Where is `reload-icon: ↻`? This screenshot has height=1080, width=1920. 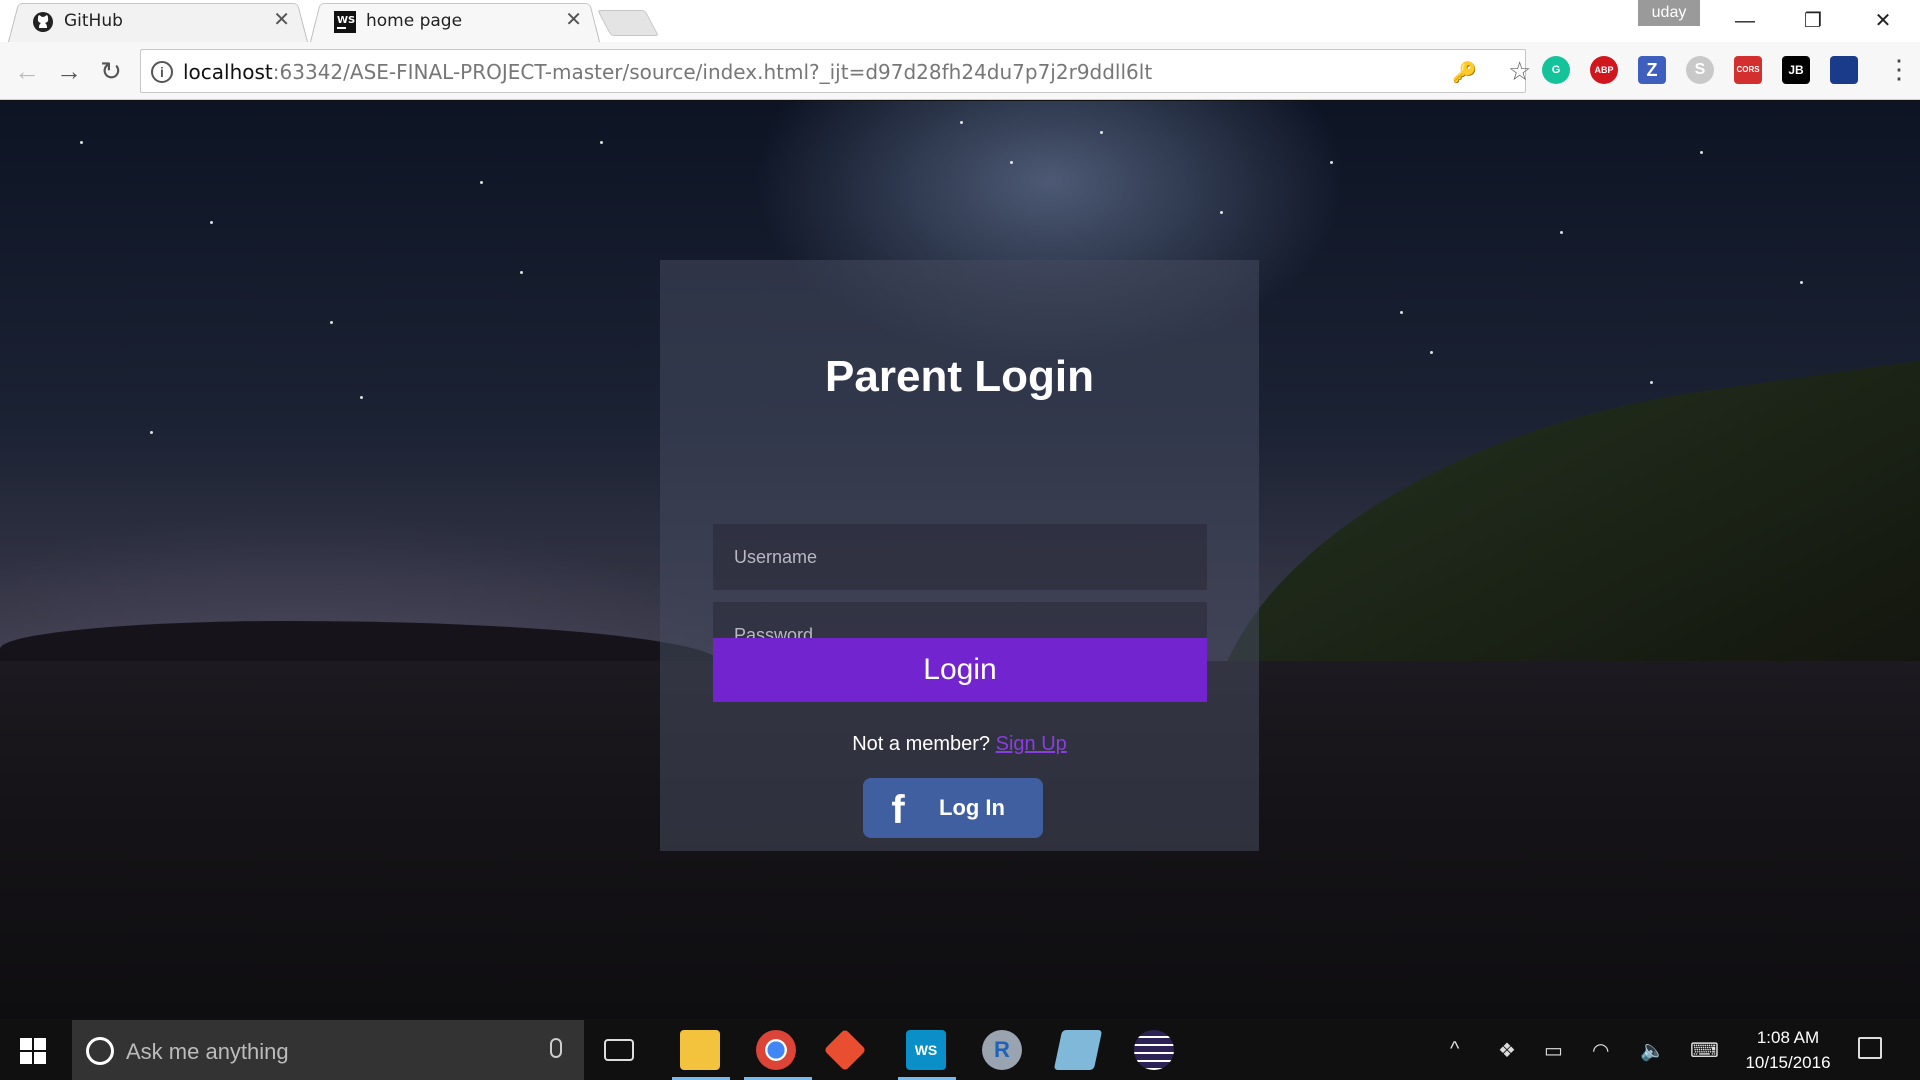
reload-icon: ↻ is located at coordinates (111, 71).